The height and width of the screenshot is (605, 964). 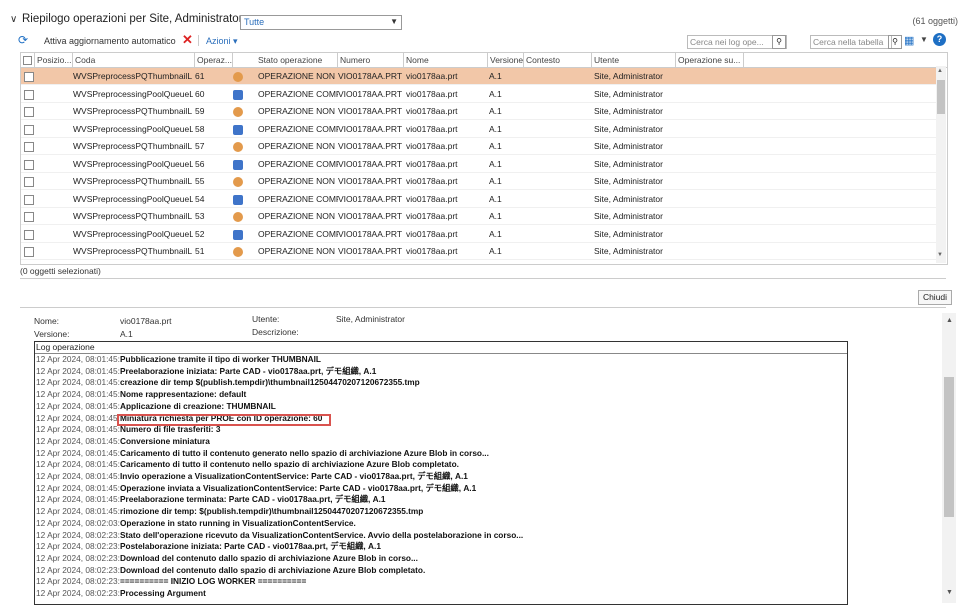 I want to click on refresh-icon: ⟳, so click(x=23, y=40).